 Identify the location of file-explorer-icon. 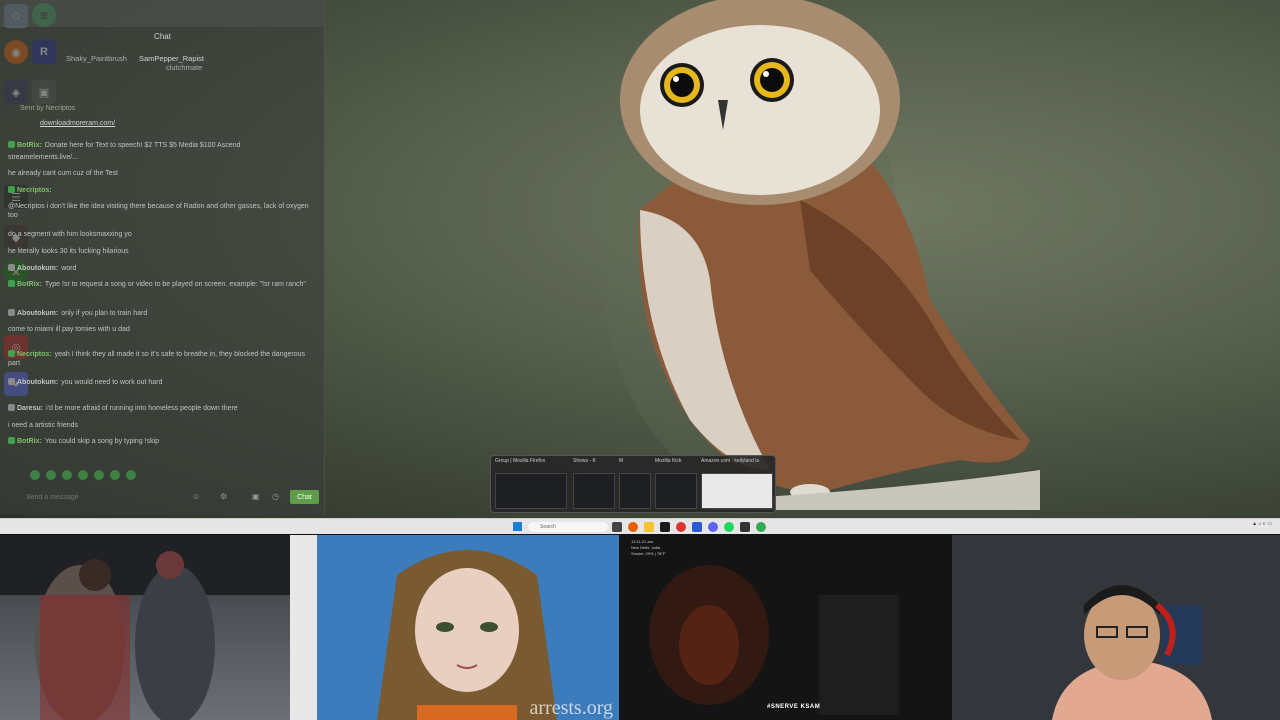
(649, 527).